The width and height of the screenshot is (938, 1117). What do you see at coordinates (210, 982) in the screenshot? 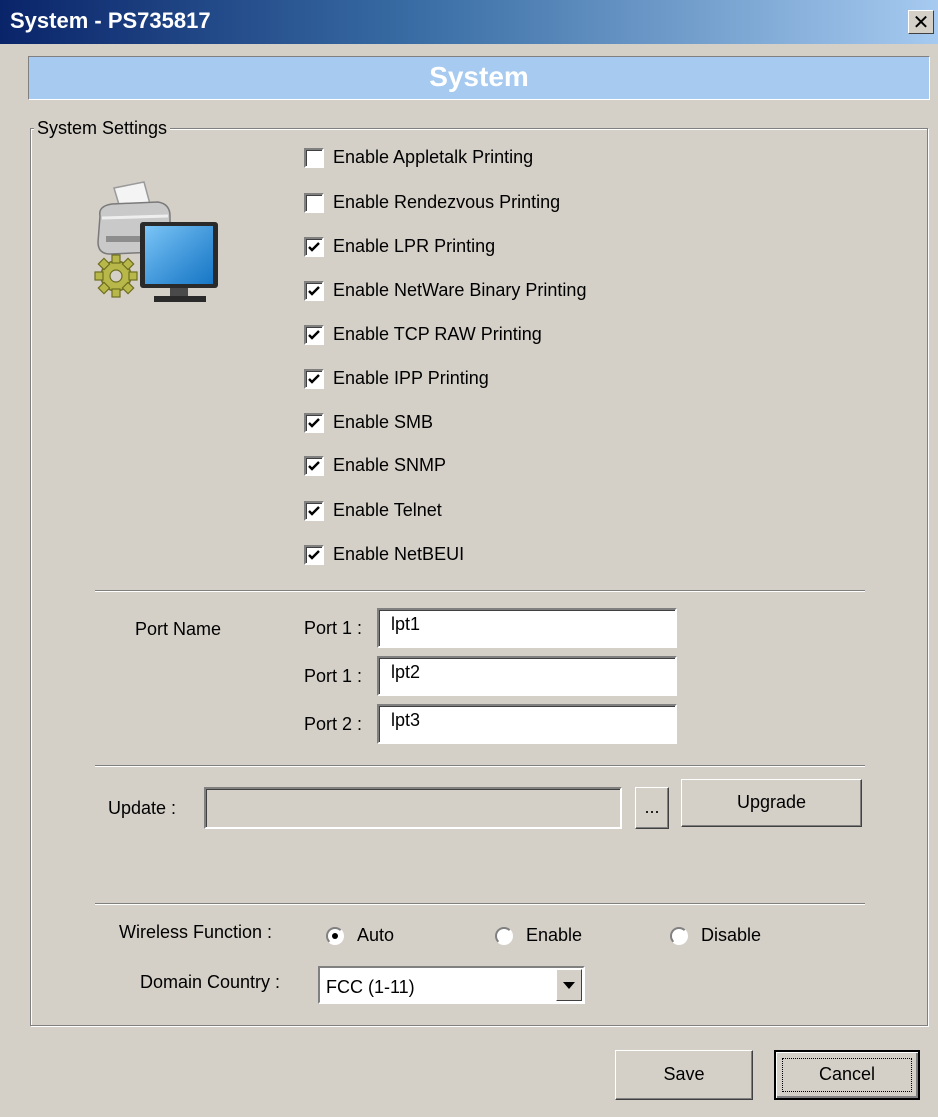
I see `domain-country-label: Domain Country :` at bounding box center [210, 982].